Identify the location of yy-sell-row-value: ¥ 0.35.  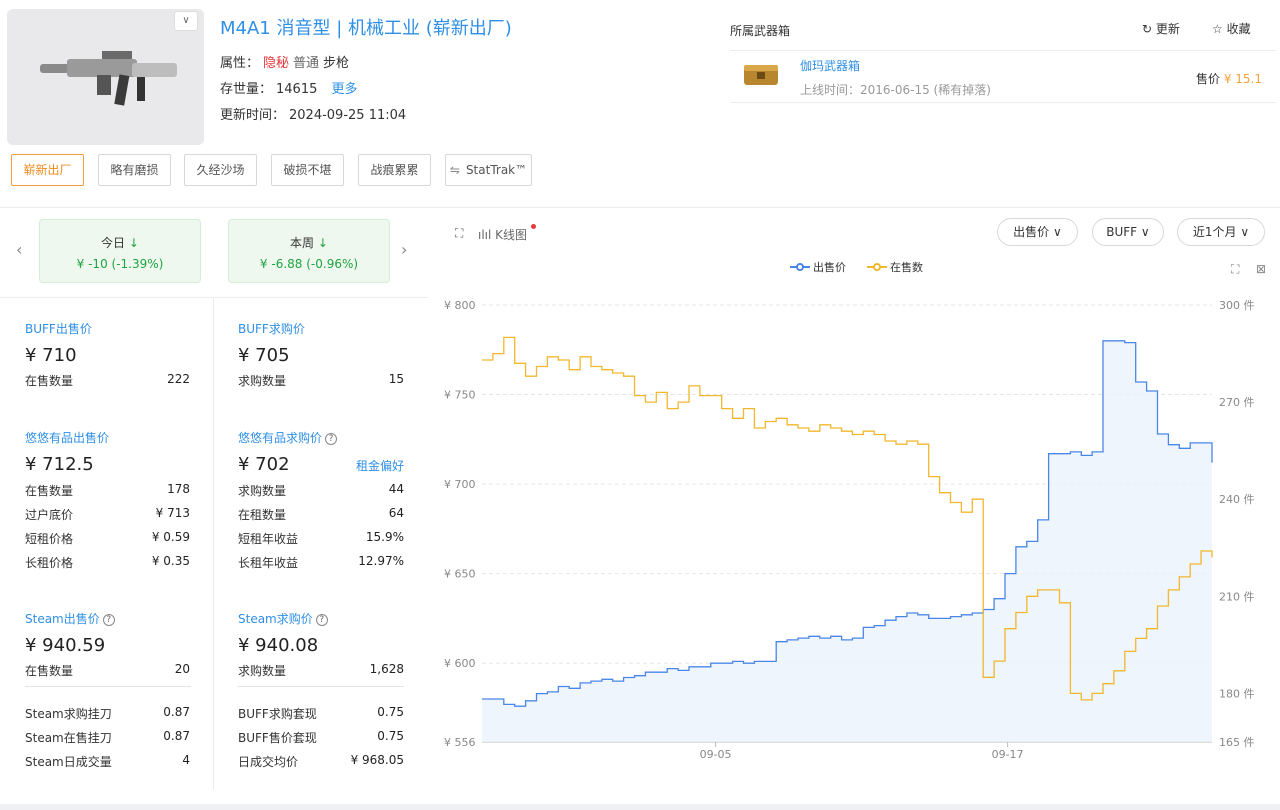
(170, 561).